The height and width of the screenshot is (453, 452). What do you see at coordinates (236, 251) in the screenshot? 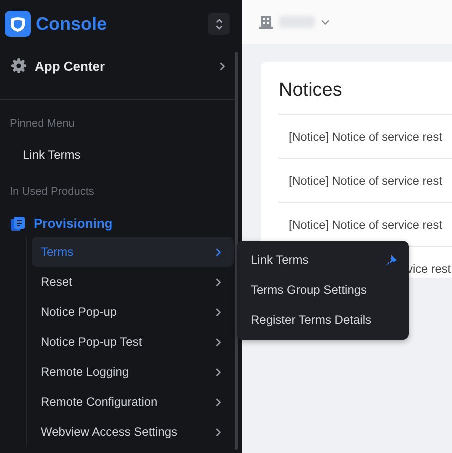
I see `scrollbar` at bounding box center [236, 251].